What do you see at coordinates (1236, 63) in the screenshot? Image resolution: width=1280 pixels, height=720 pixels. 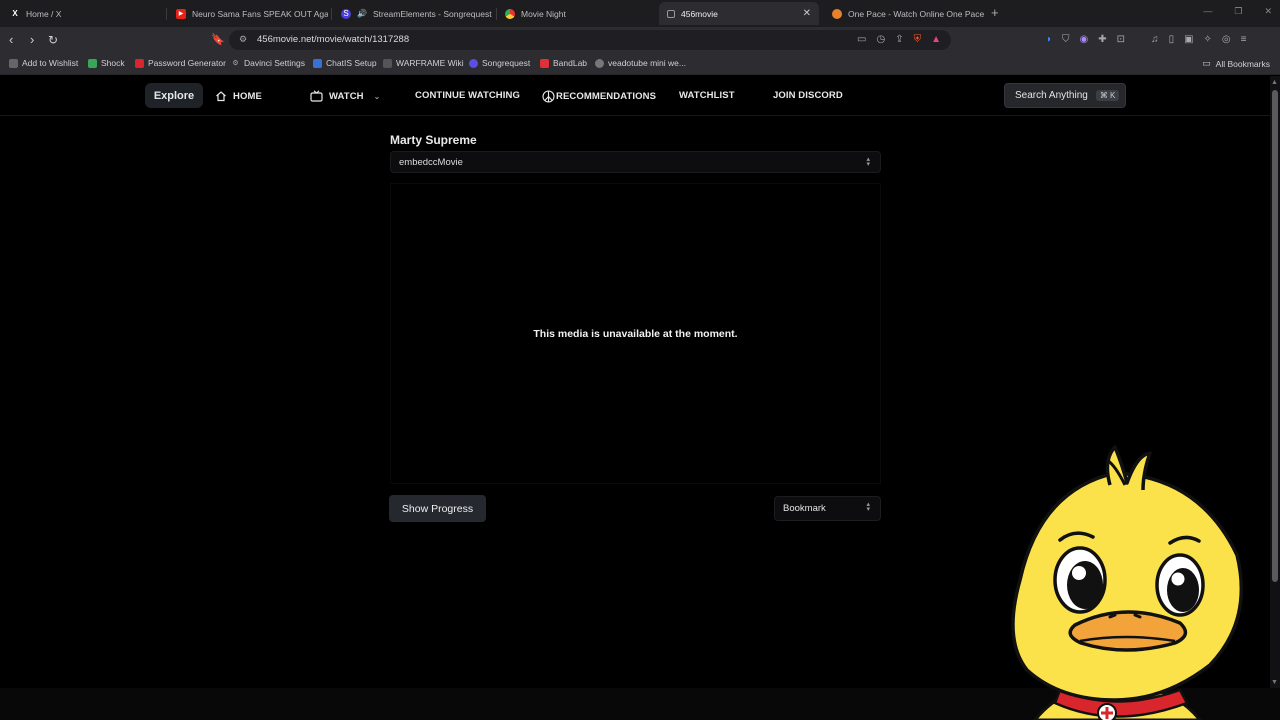 I see `all-bookmarks: ▭ All Bookmarks` at bounding box center [1236, 63].